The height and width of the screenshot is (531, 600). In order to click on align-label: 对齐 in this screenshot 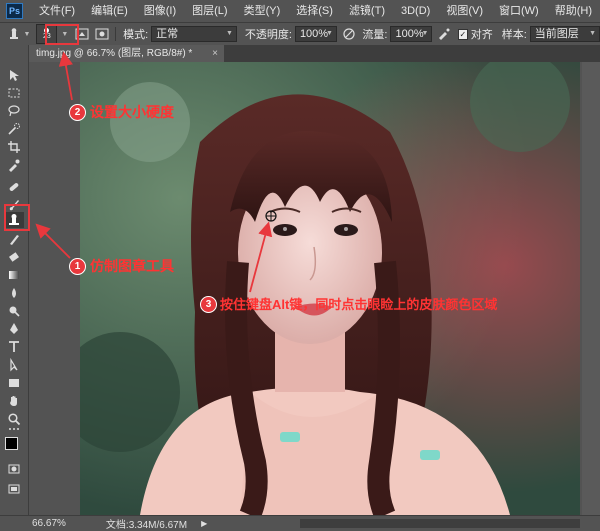, I will do `click(481, 35)`.